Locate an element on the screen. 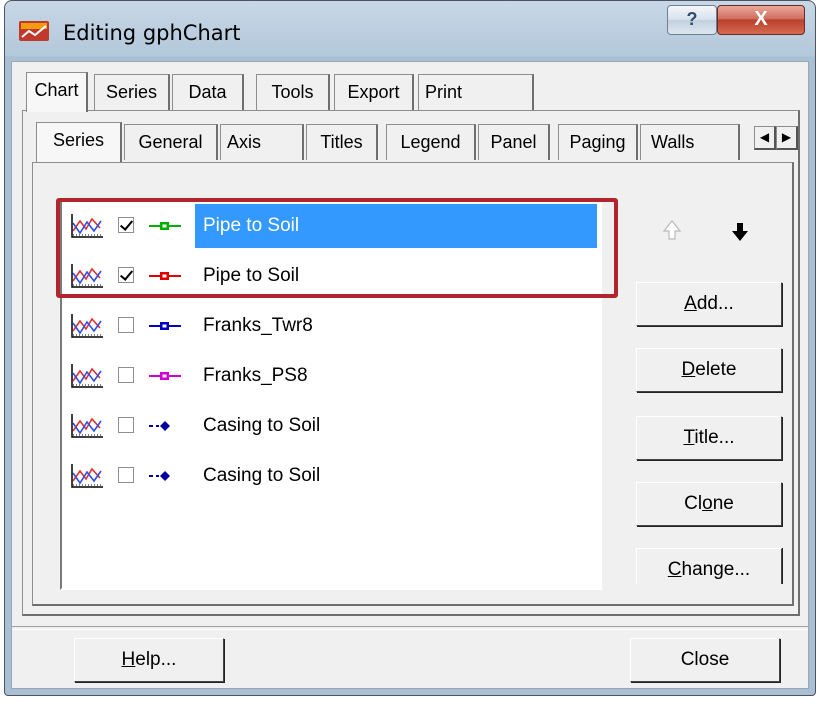  chart-app-icon is located at coordinates (34, 31).